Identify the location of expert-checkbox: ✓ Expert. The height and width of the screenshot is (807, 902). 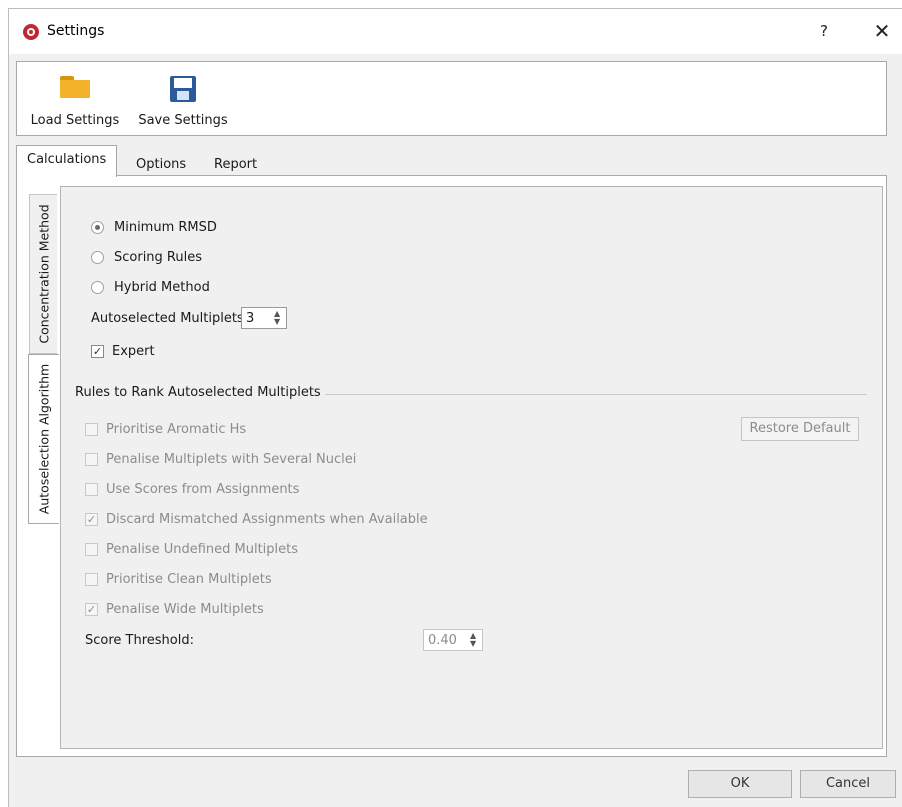
(123, 351).